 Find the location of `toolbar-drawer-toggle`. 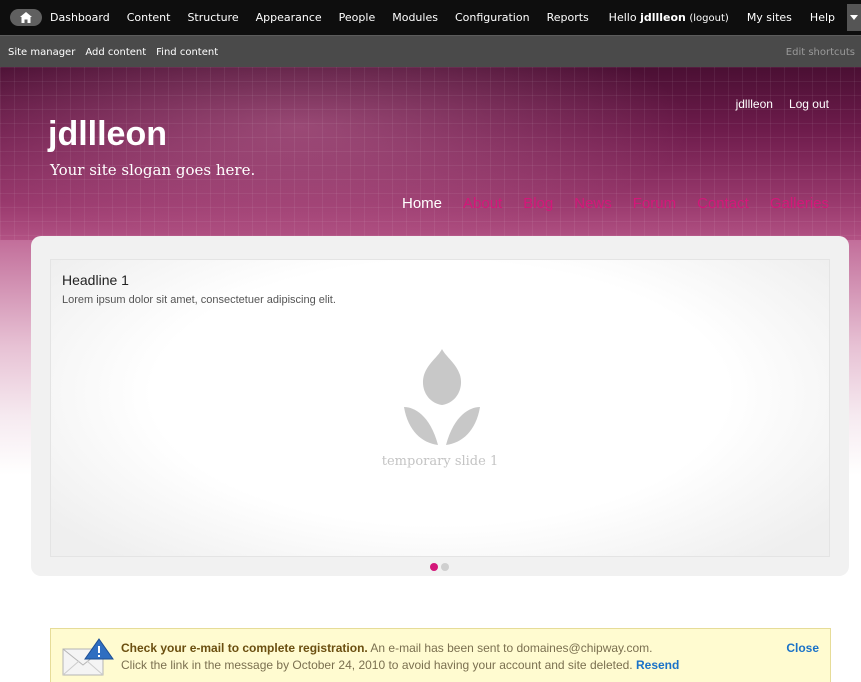

toolbar-drawer-toggle is located at coordinates (854, 17).